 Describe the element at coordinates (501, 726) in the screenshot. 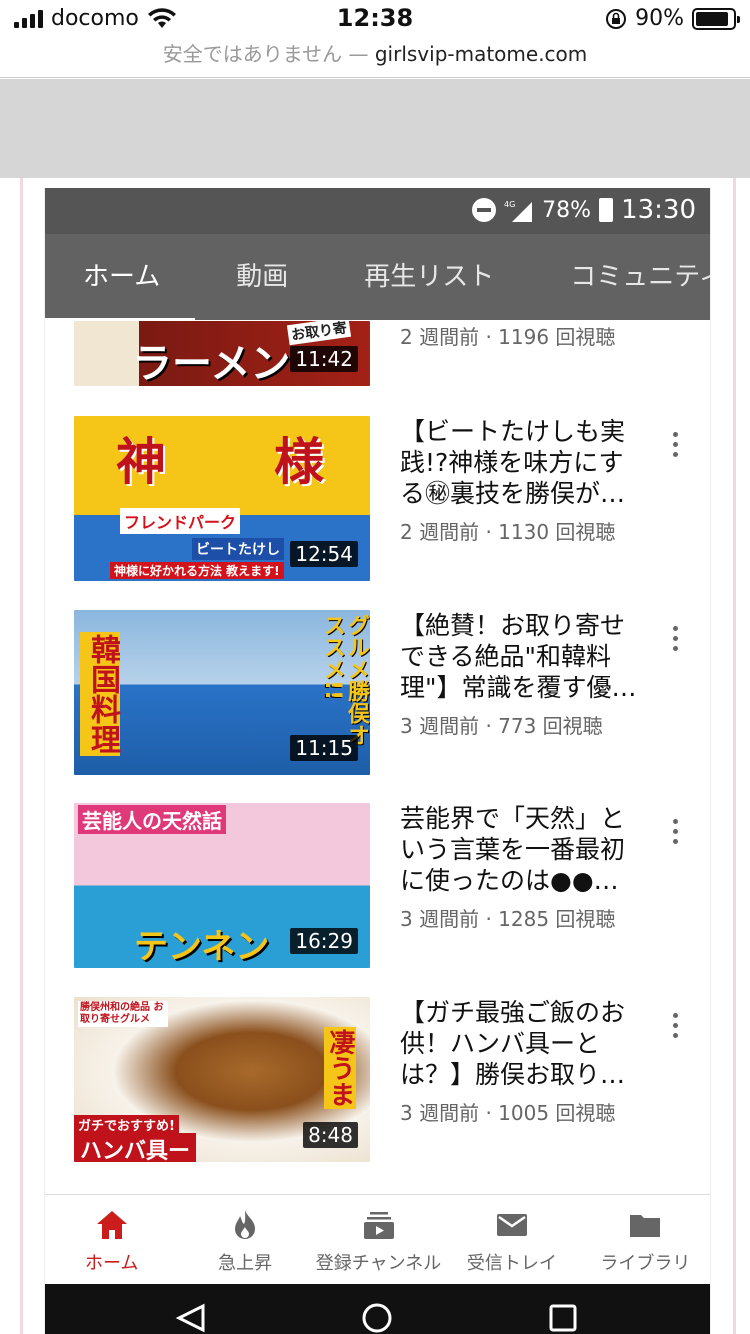

I see `video-meta: 3 週間前 · 773 回視聴` at that location.